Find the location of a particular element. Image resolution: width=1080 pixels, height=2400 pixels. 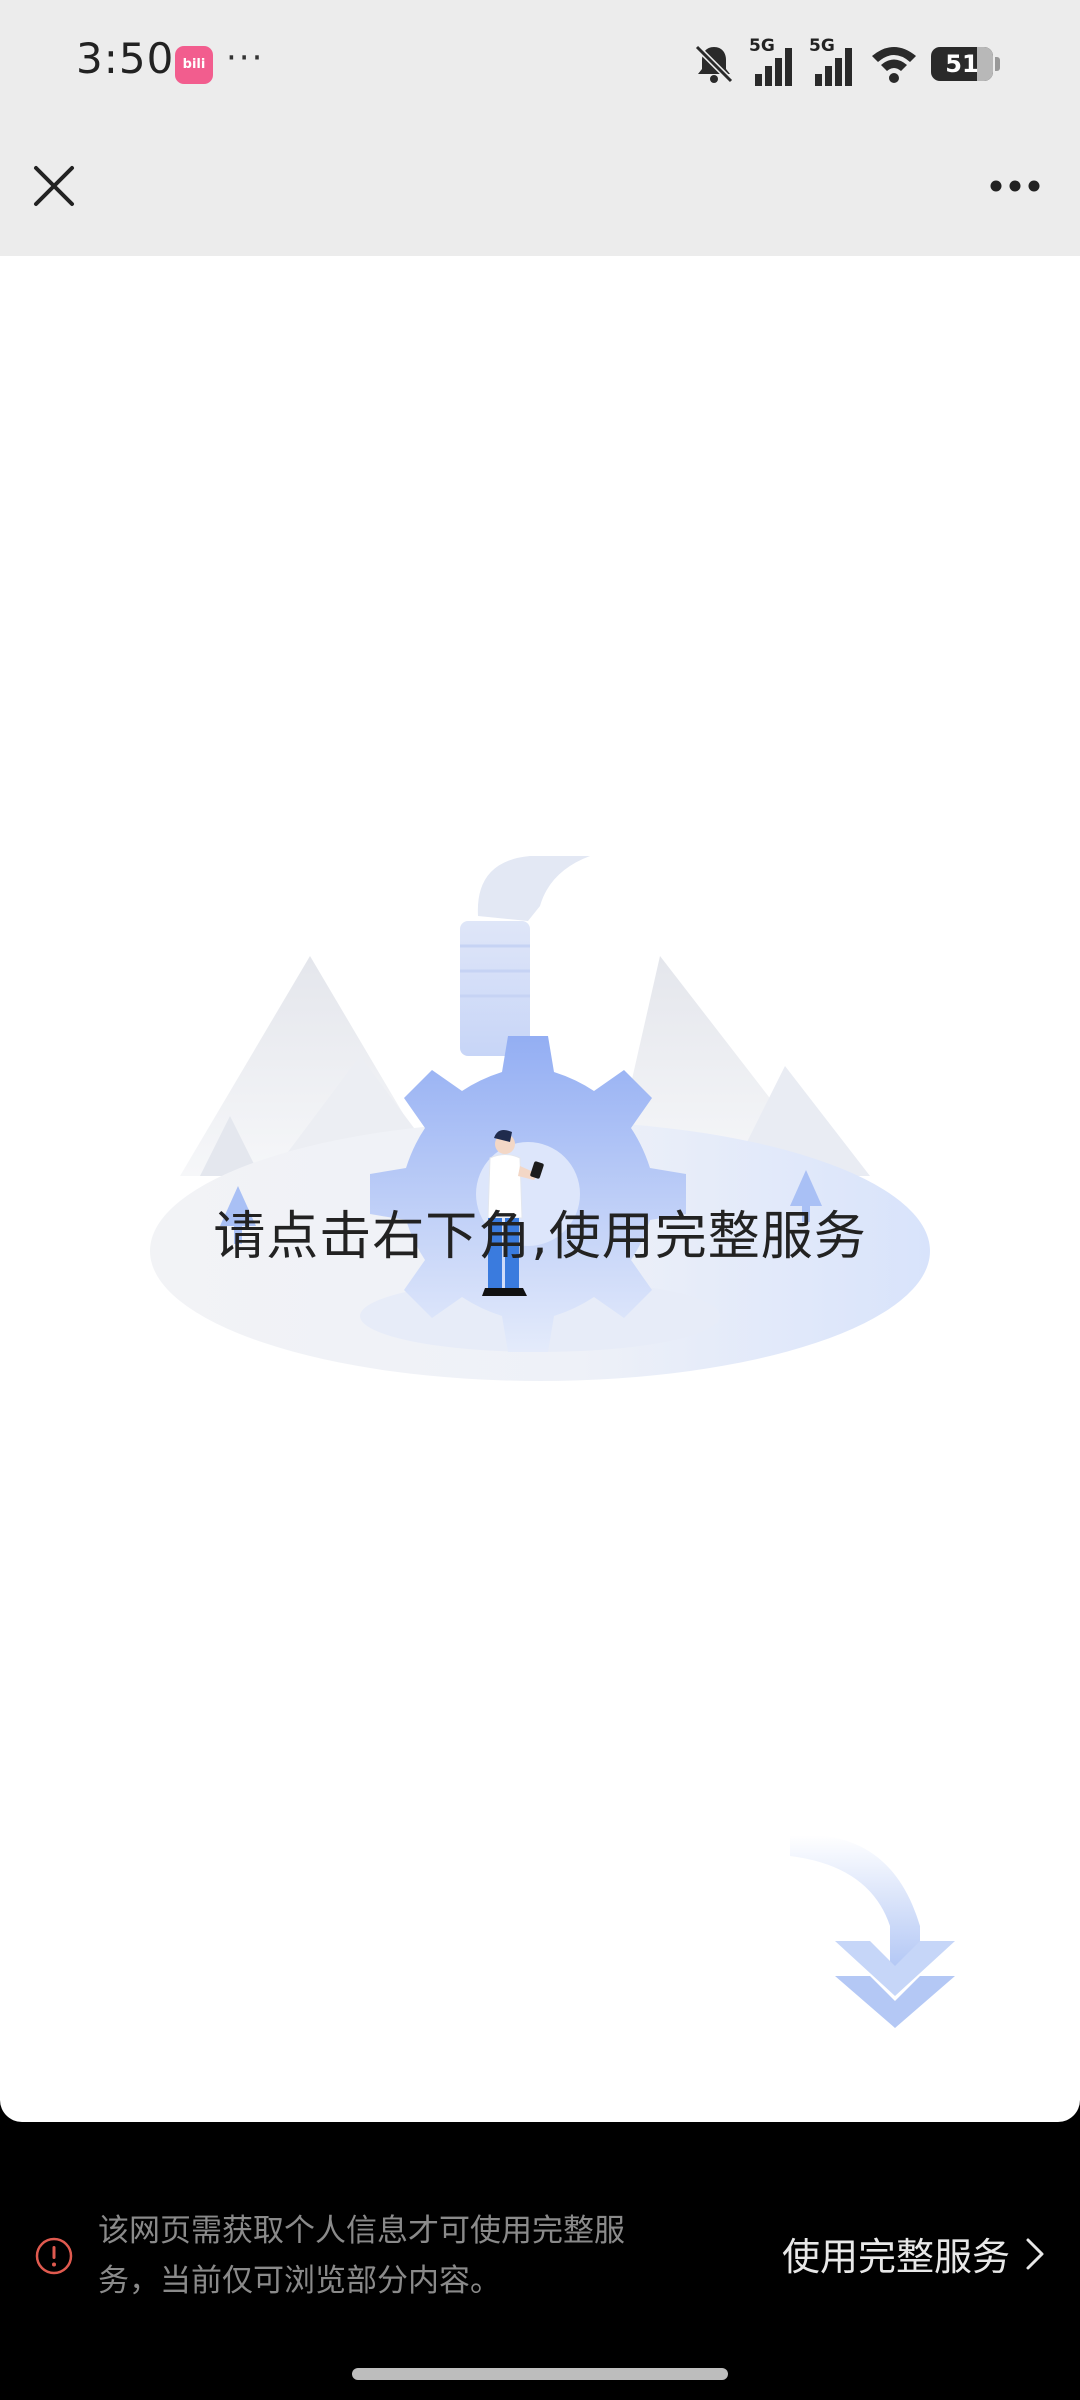

bilibili-app-icon: bili is located at coordinates (194, 65).